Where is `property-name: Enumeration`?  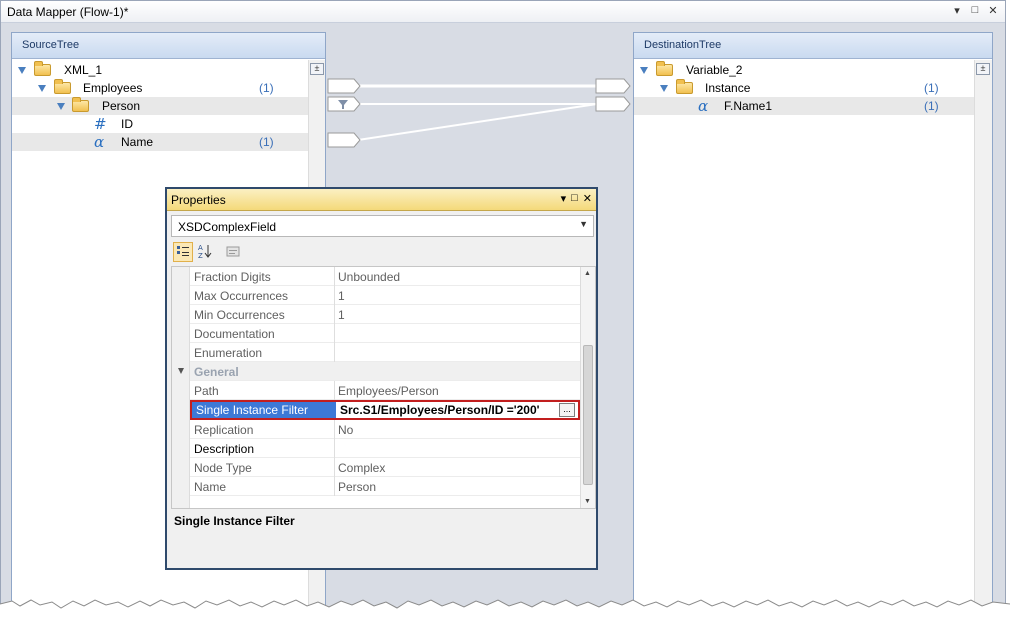
property-name: Enumeration is located at coordinates (228, 353).